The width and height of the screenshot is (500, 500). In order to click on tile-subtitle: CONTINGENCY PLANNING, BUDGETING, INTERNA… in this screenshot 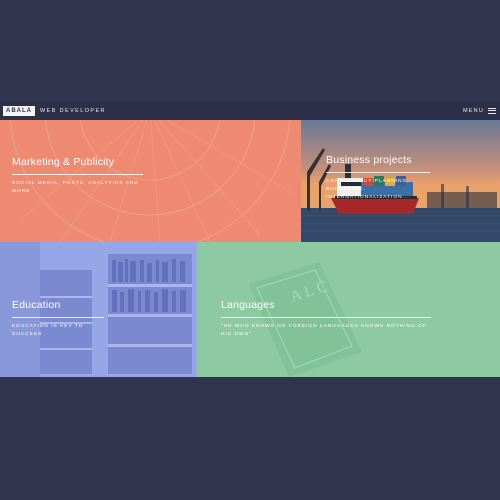, I will do `click(368, 189)`.